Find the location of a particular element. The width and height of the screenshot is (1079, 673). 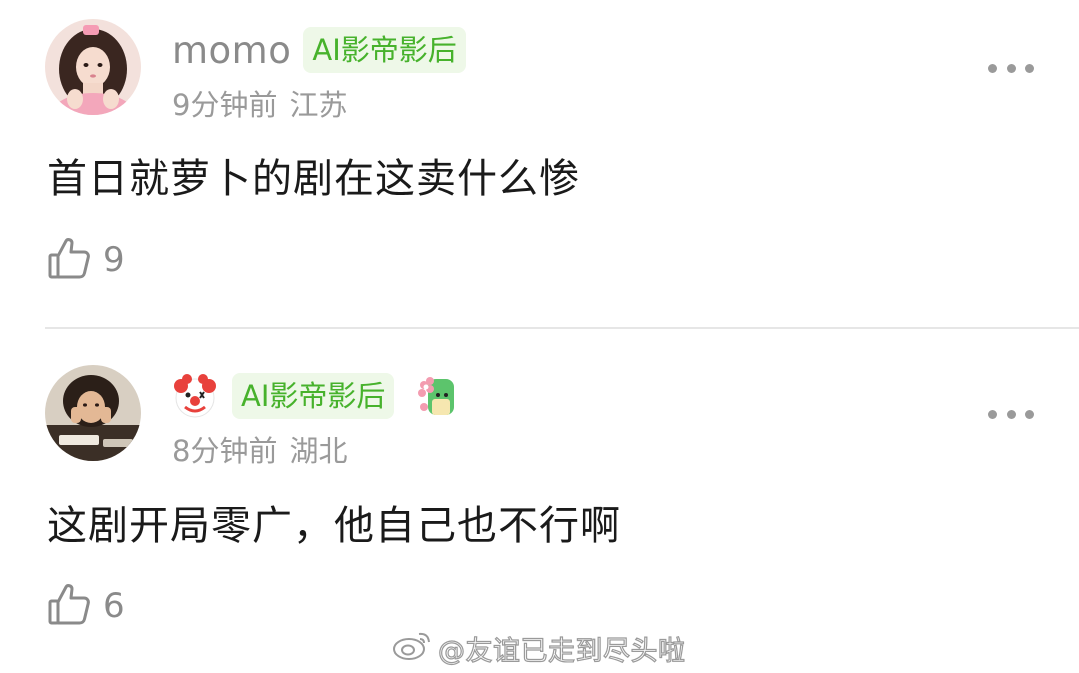

name-row: AI影帝影后 is located at coordinates (316, 396).